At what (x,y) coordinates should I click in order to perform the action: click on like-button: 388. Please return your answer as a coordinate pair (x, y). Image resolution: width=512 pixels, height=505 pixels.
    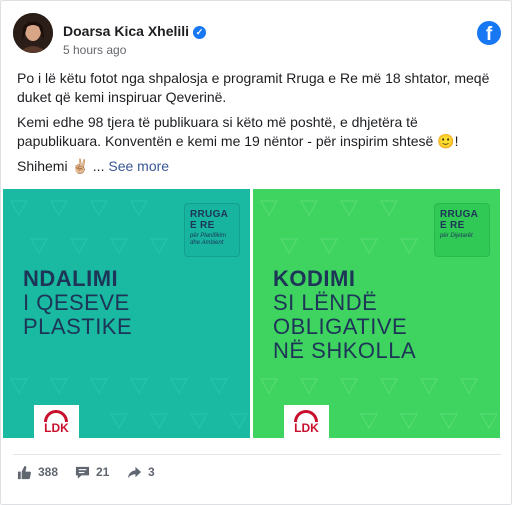
    Looking at the image, I should click on (37, 472).